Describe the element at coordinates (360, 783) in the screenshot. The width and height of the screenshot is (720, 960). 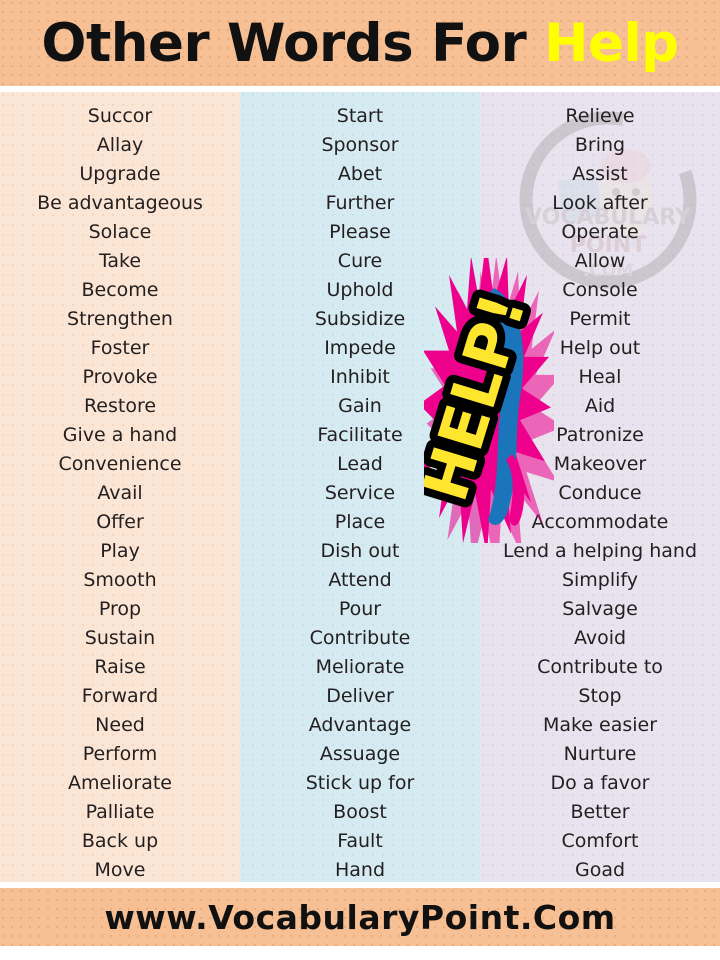
I see `word-item: Stick up for` at that location.